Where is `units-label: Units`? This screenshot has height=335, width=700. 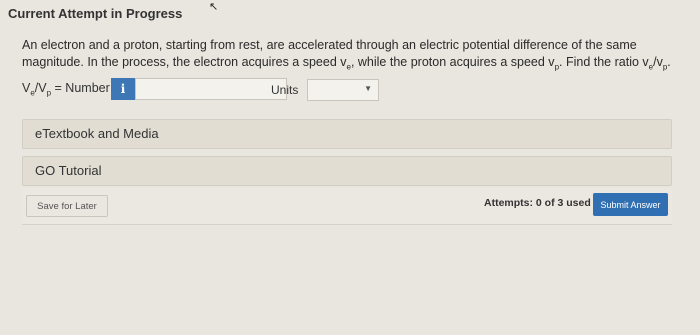
units-label: Units is located at coordinates (285, 90).